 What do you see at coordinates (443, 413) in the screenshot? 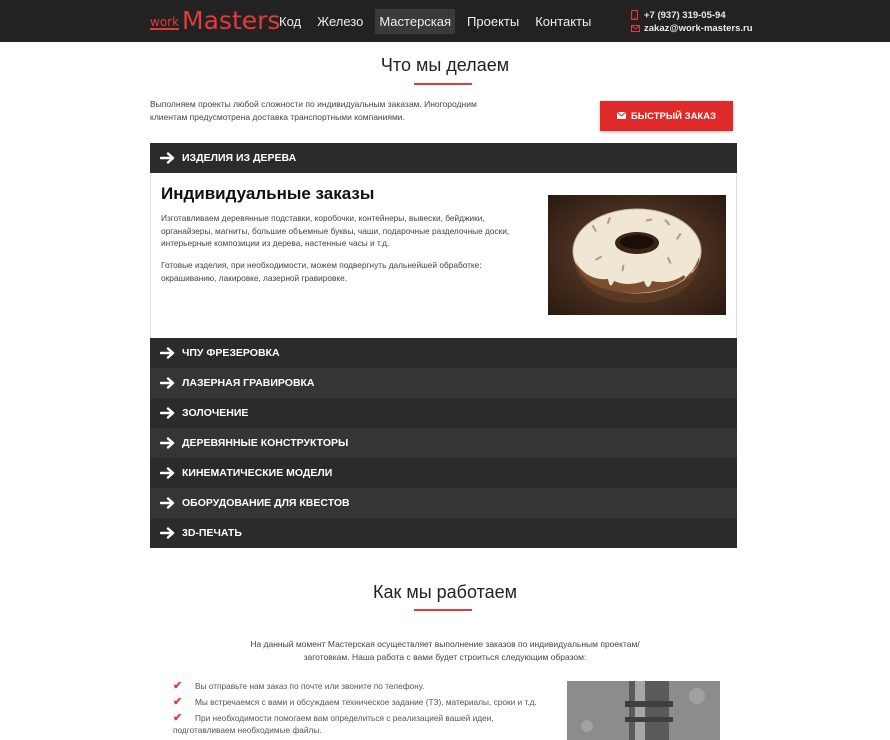
I see `accordion-header-gilding: ЗОЛОЧЕНИЕ` at bounding box center [443, 413].